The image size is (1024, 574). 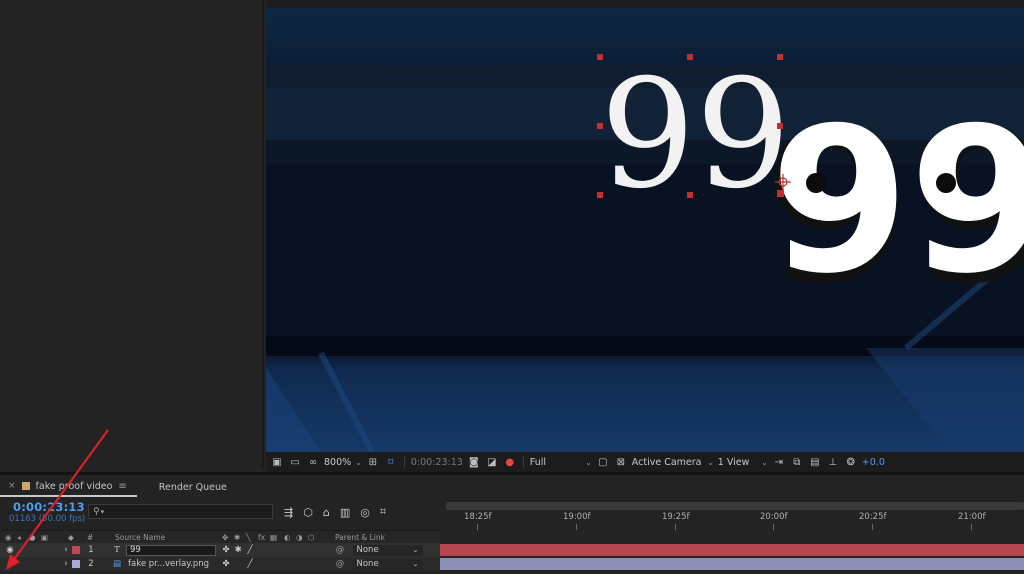 I want to click on snapshot-region-icon: ▣, so click(x=277, y=462).